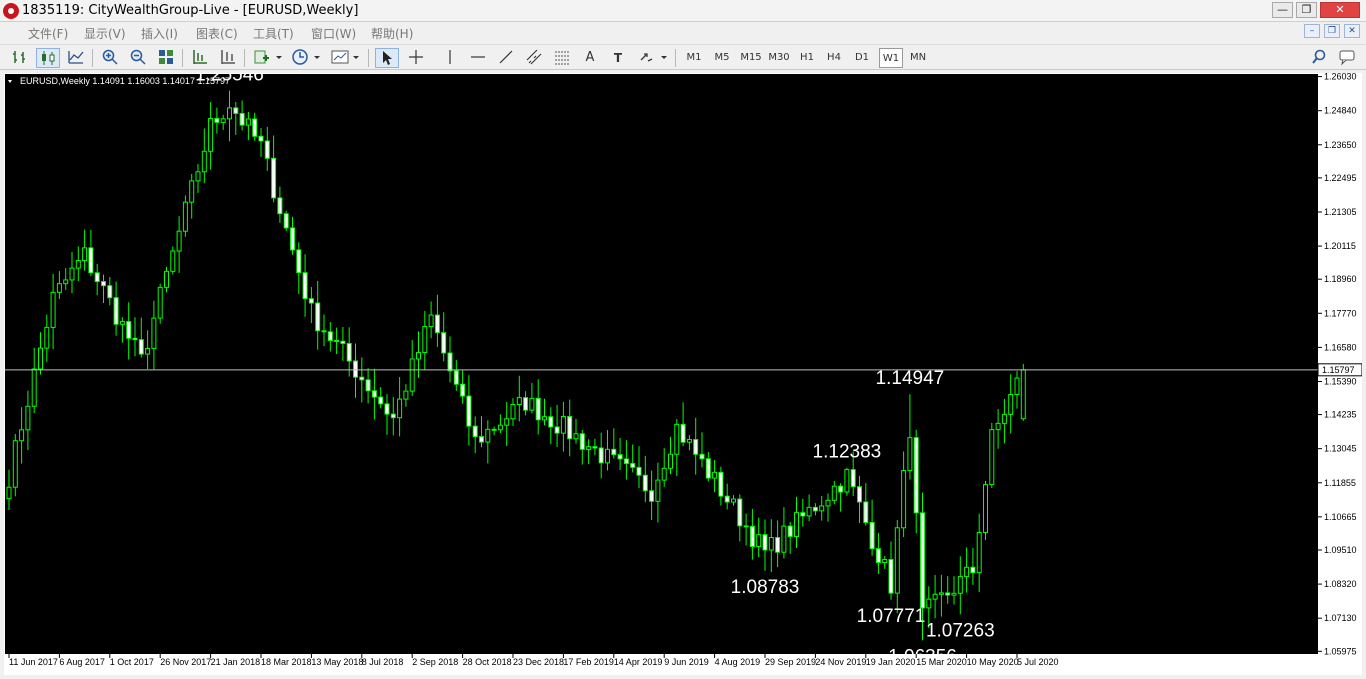 The height and width of the screenshot is (679, 1366). What do you see at coordinates (891, 58) in the screenshot?
I see `timeframe-w1: W1` at bounding box center [891, 58].